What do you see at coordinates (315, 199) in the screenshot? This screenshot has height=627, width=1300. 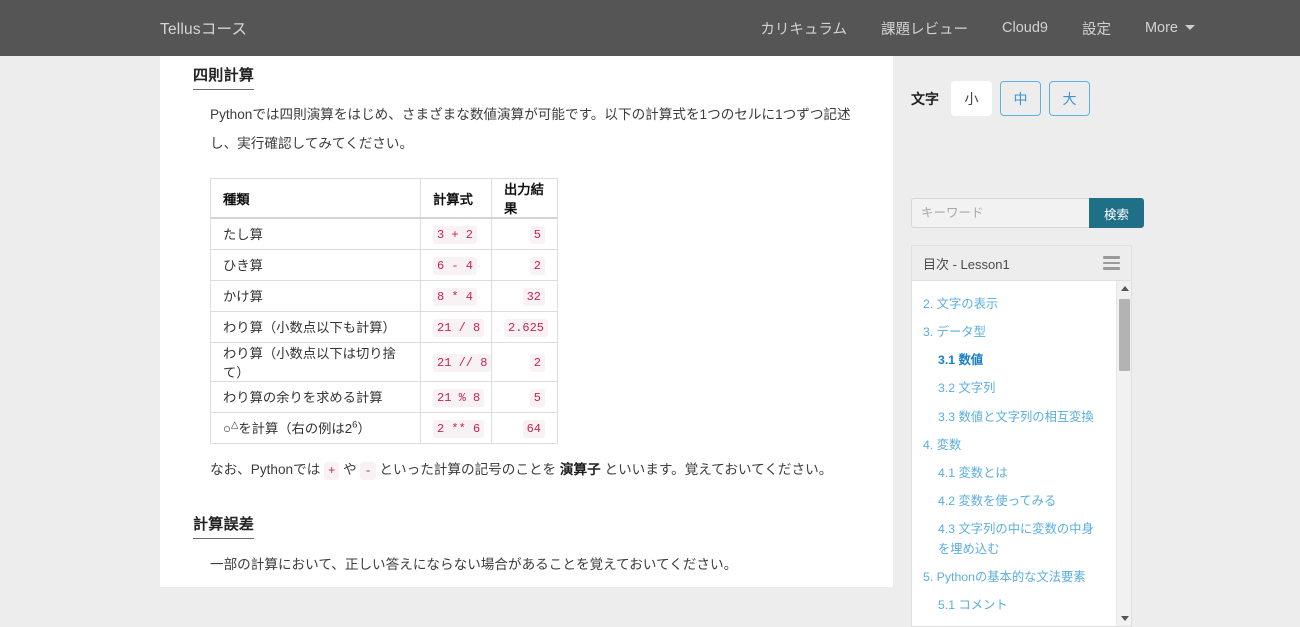 I see `table-header-kind: 種類` at bounding box center [315, 199].